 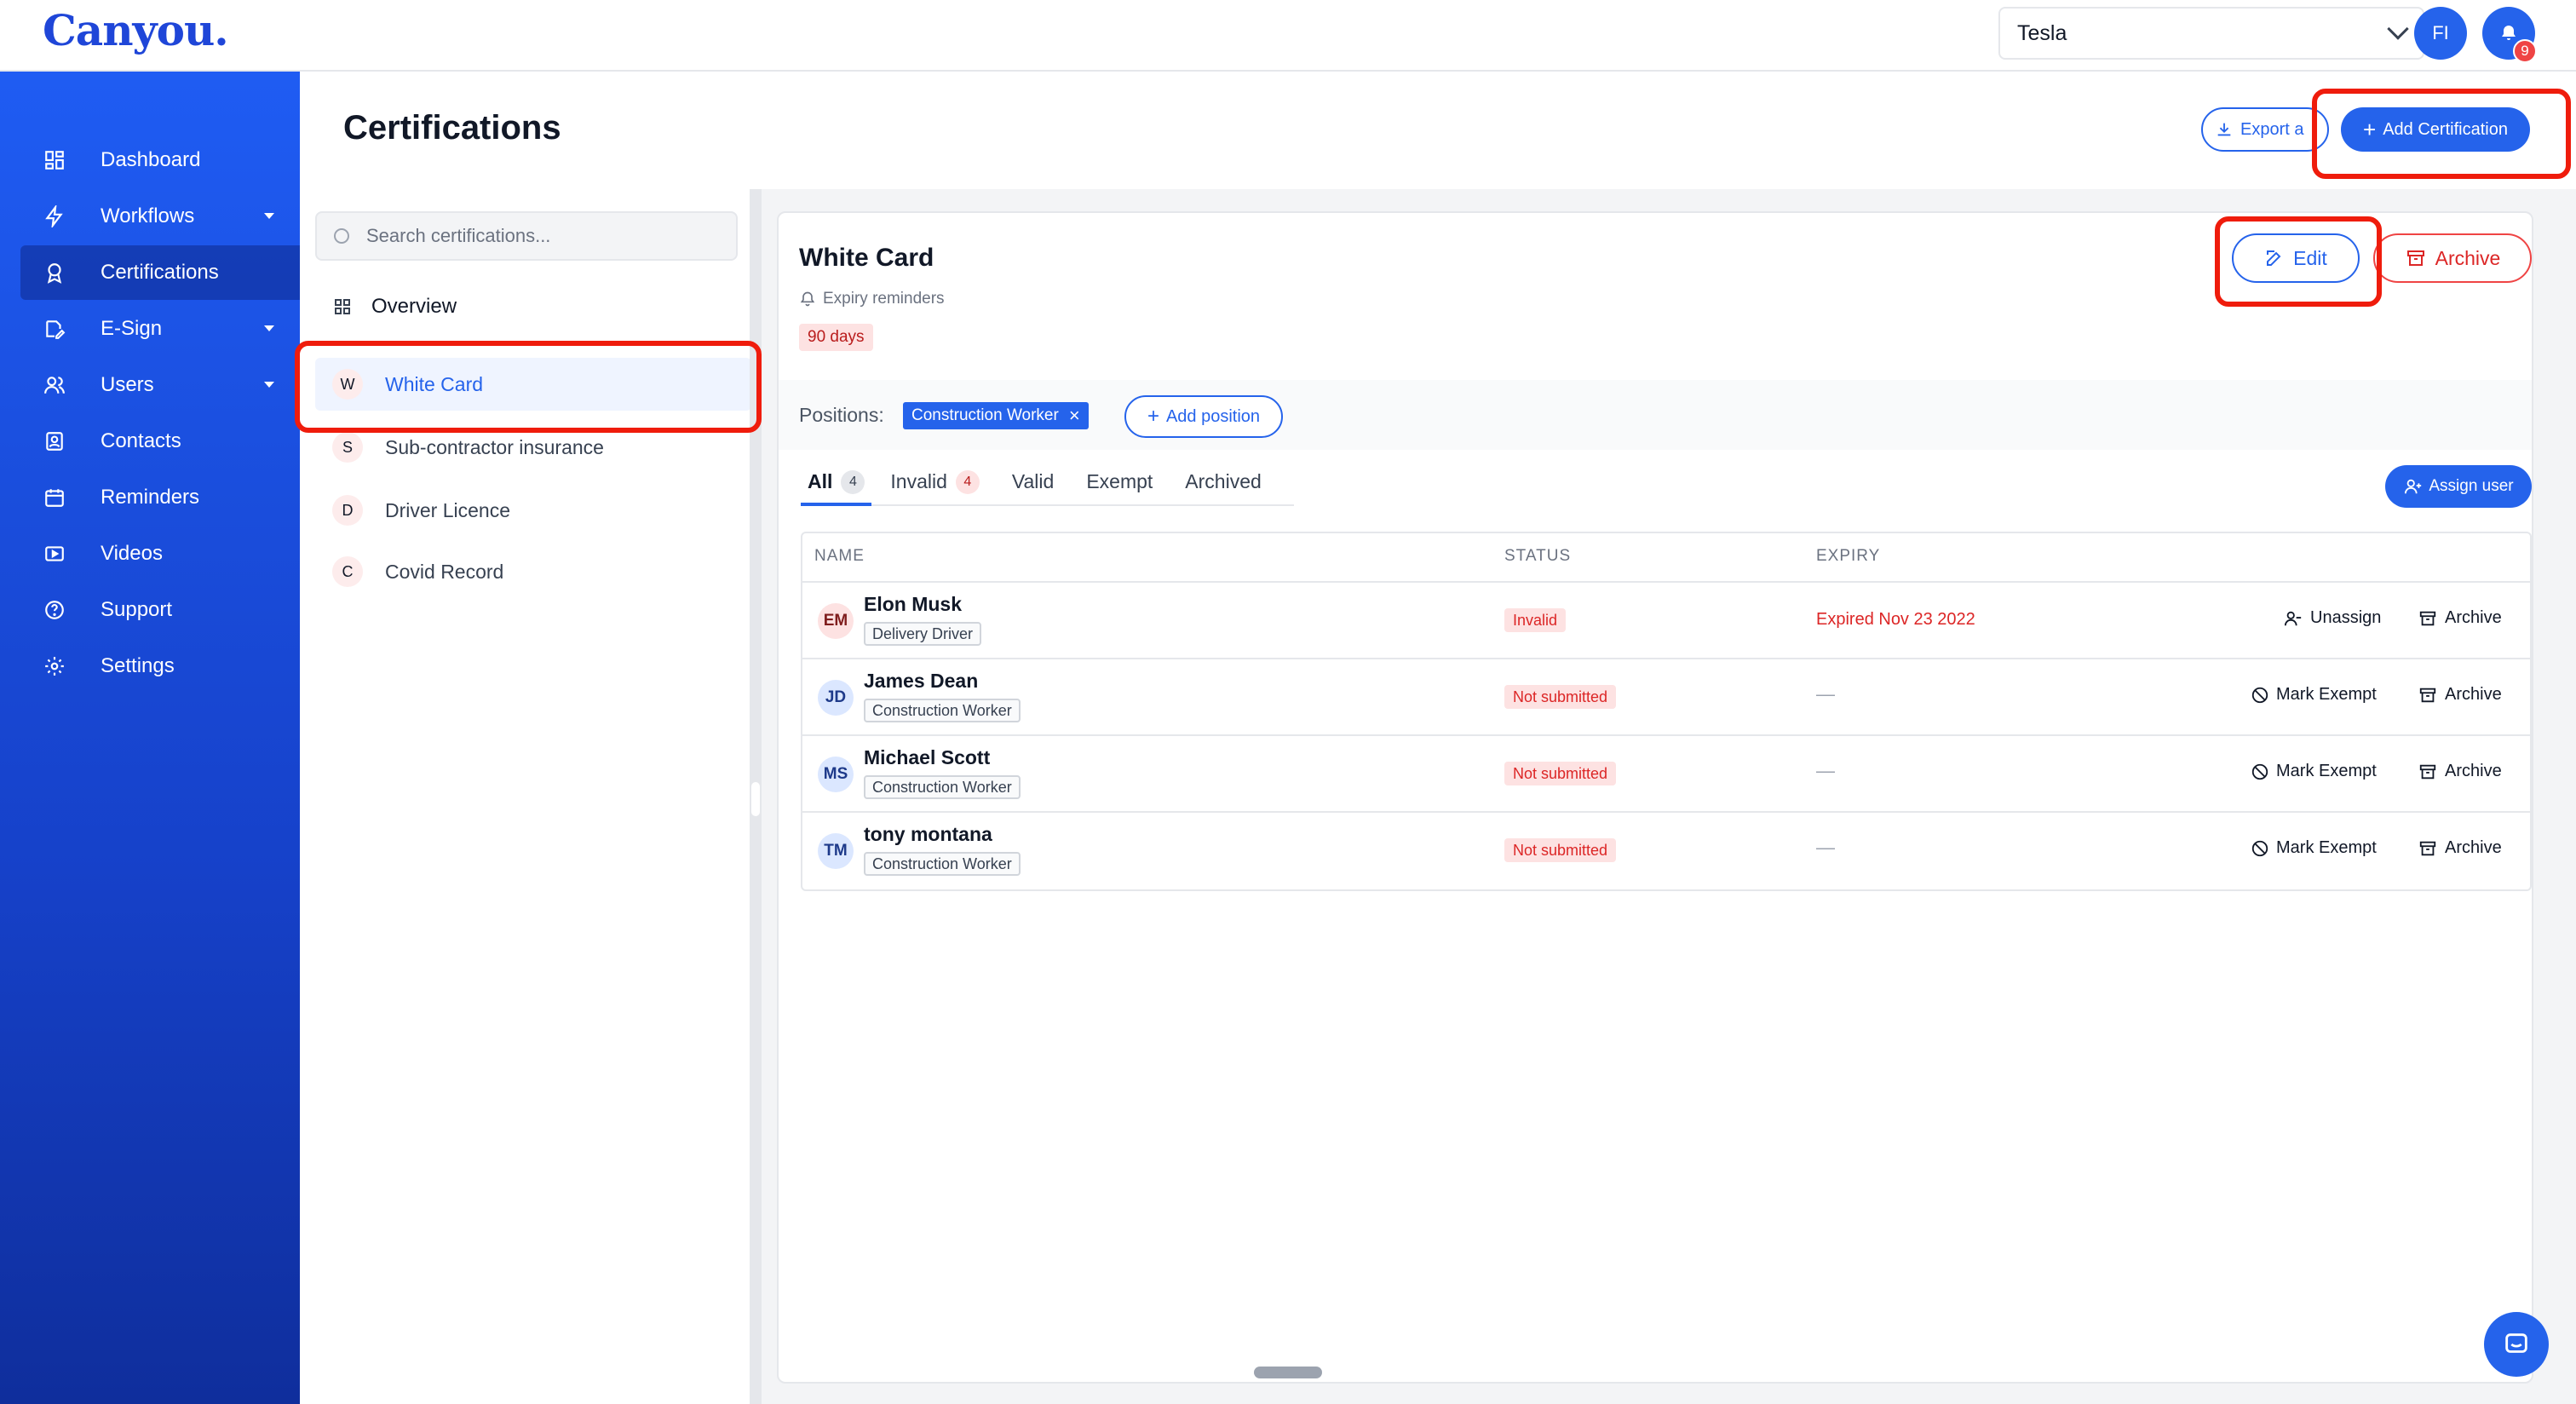 What do you see at coordinates (1223, 488) in the screenshot?
I see `tab-archived: Archived` at bounding box center [1223, 488].